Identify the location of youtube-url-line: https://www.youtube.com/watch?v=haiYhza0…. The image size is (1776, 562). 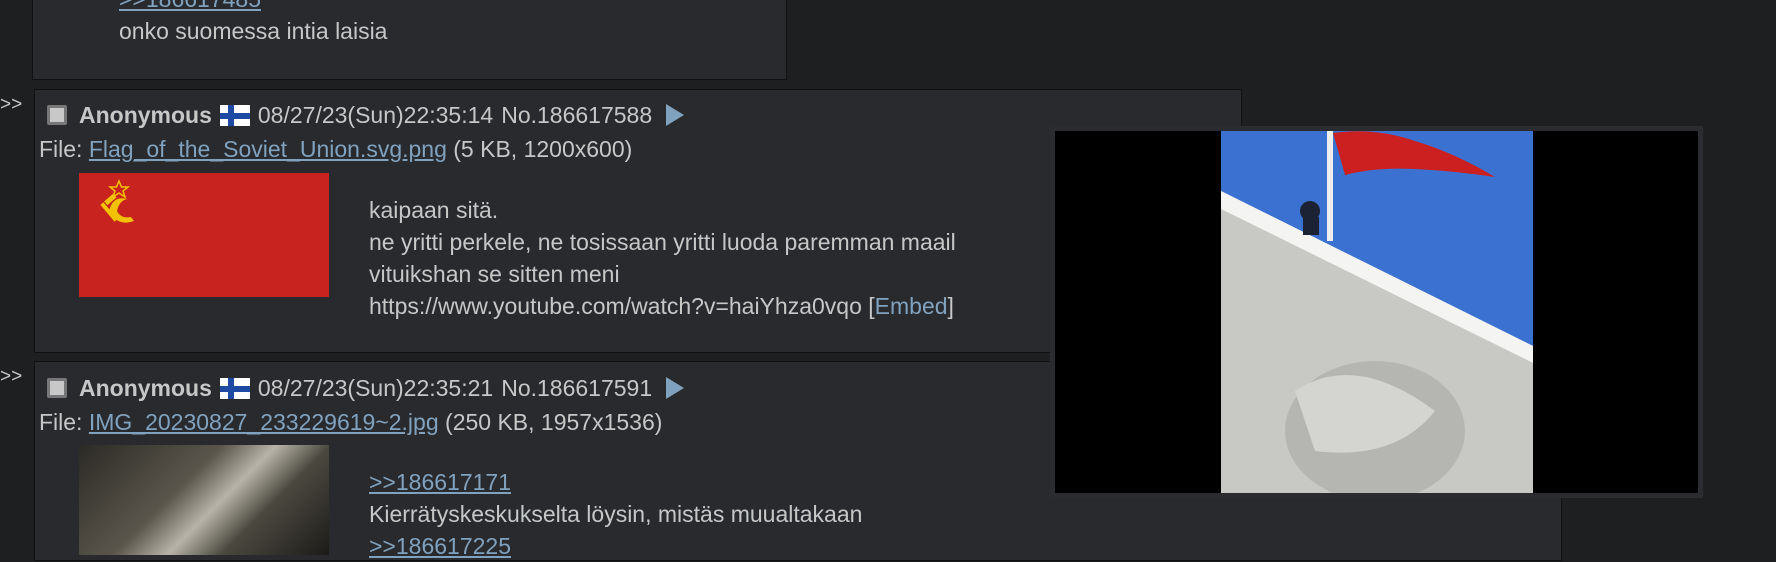
(662, 306).